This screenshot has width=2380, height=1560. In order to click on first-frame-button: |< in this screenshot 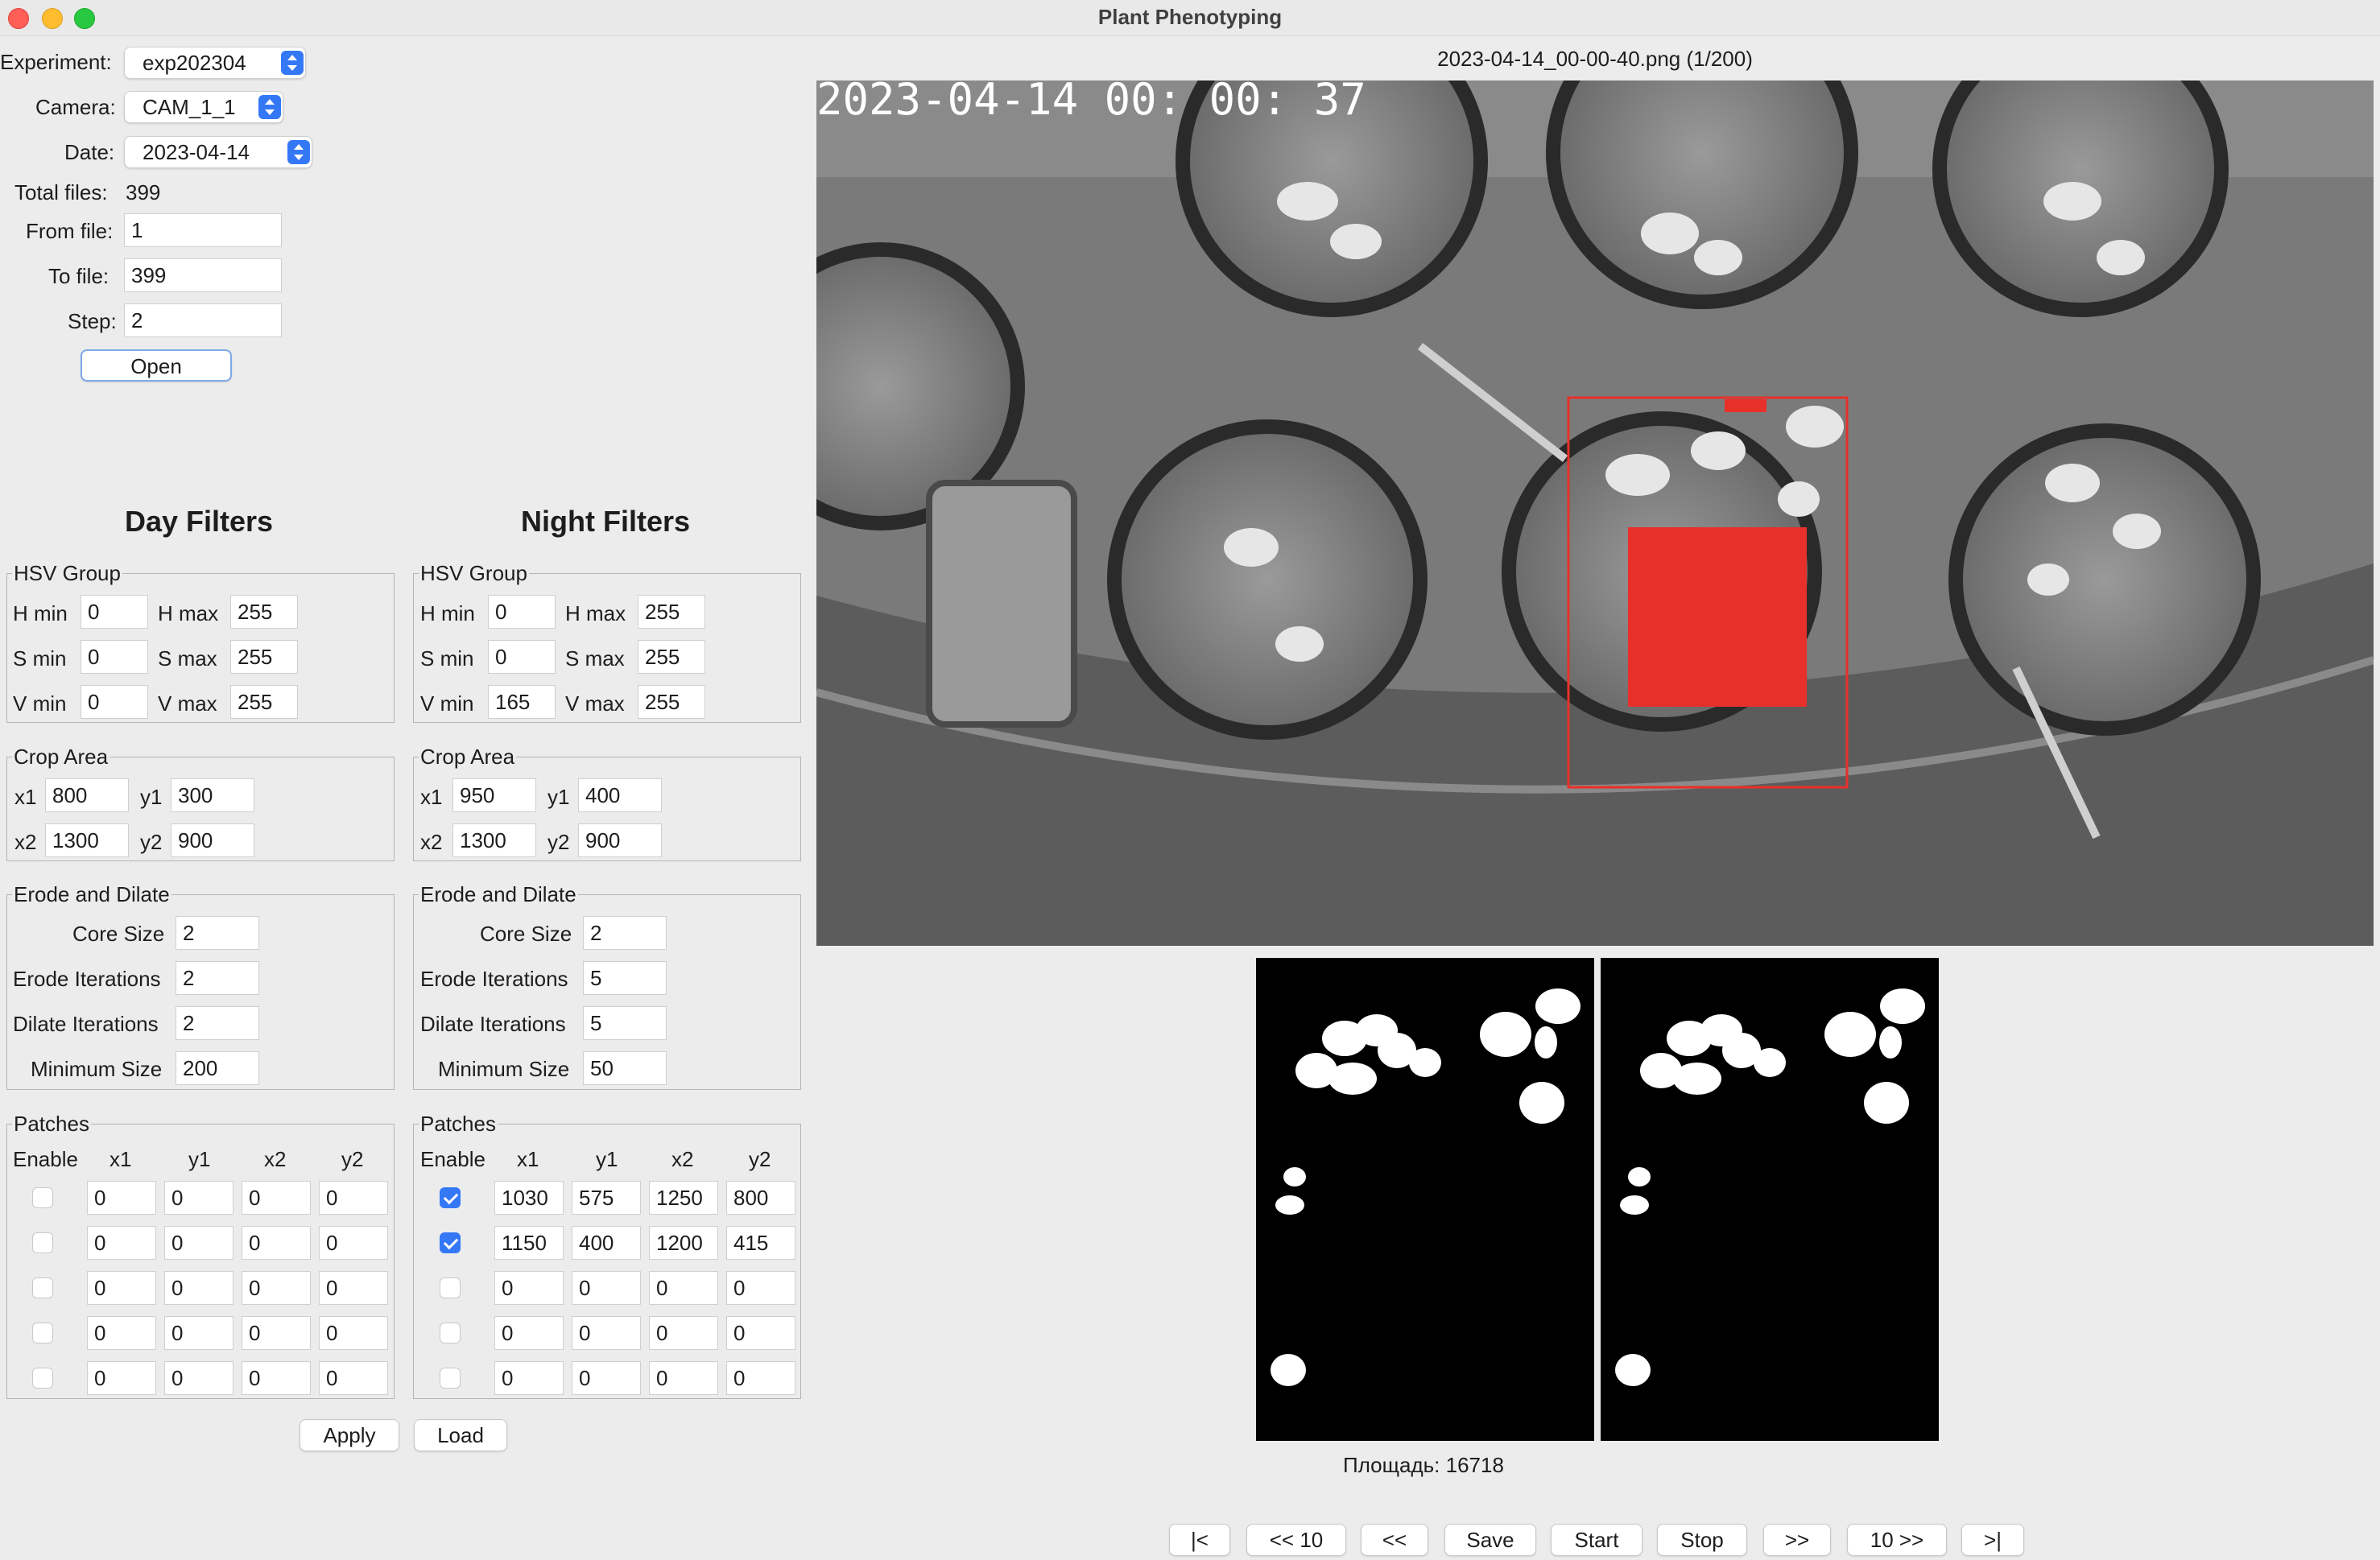, I will do `click(1199, 1540)`.